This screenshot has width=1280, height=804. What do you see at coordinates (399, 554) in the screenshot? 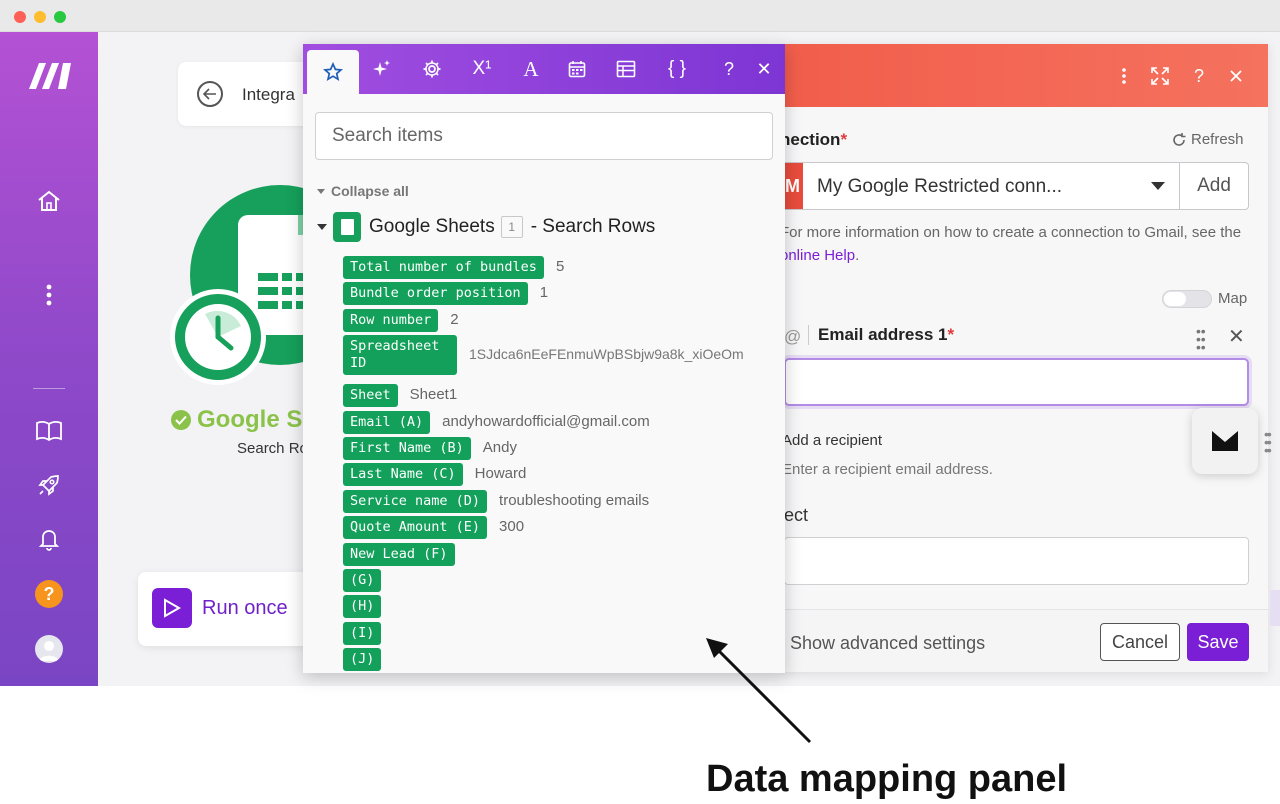
I see `mapping-item-pill: New Lead (F)` at bounding box center [399, 554].